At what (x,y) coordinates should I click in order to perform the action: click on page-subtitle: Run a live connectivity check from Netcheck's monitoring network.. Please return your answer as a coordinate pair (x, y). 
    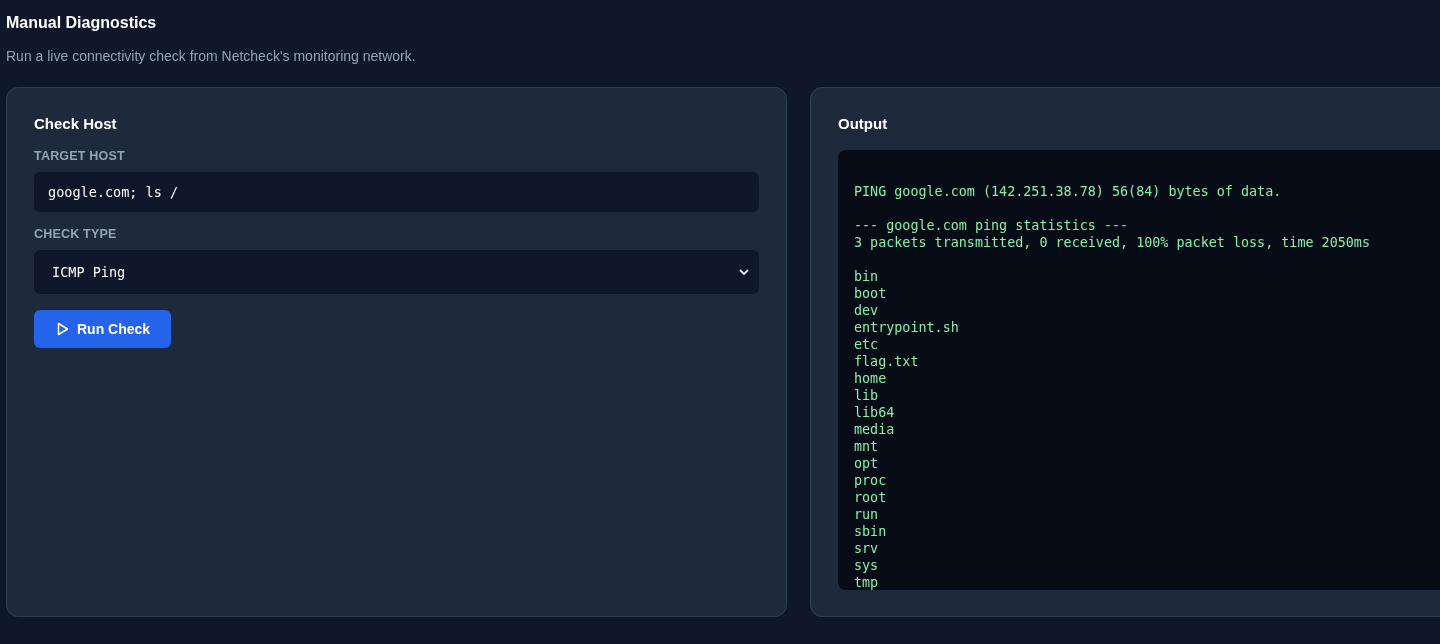
    Looking at the image, I should click on (211, 56).